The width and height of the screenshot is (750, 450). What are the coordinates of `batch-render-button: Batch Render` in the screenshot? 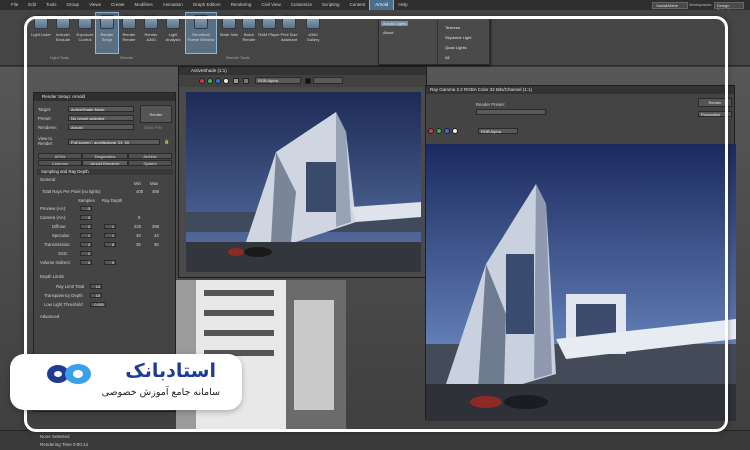 It's located at (249, 33).